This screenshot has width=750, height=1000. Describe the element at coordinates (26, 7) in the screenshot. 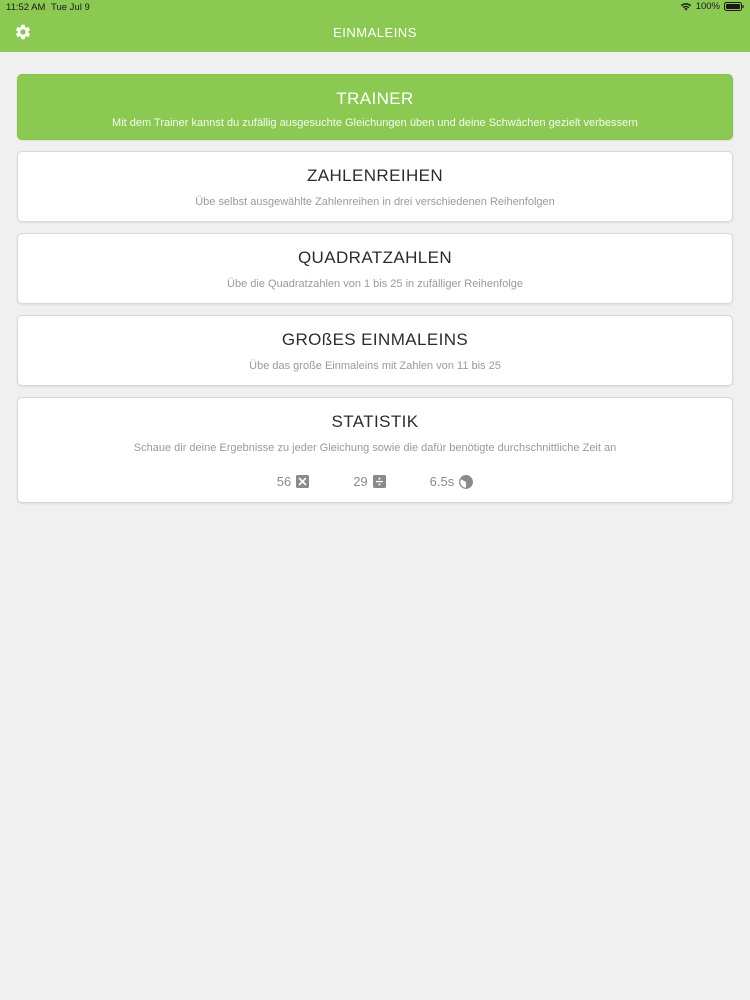

I see `status-time: 11:52 AM` at that location.